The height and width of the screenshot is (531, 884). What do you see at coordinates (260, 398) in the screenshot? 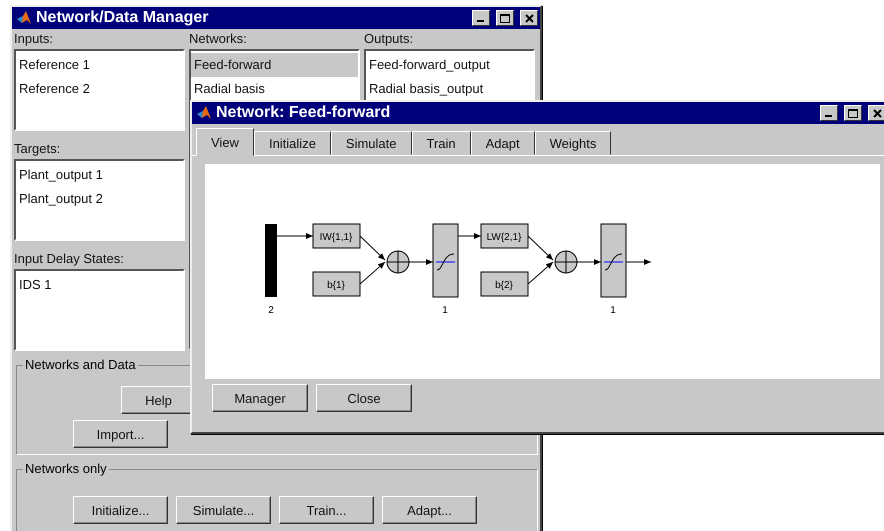
I see `dialog-button: Manager` at bounding box center [260, 398].